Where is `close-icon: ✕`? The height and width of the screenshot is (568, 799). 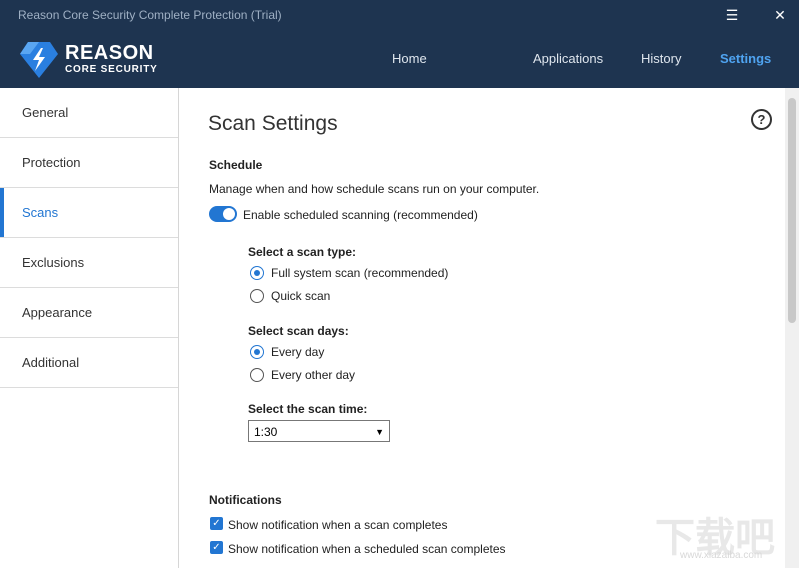 close-icon: ✕ is located at coordinates (780, 15).